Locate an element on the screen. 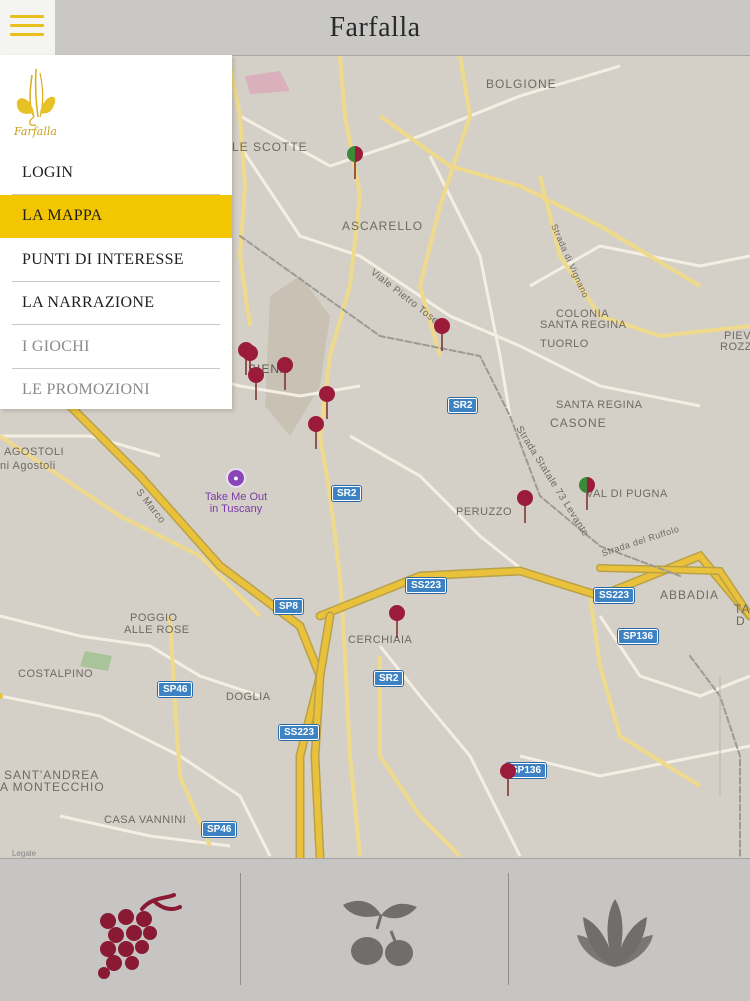 The height and width of the screenshot is (1001, 750). map-label: ABBADIA is located at coordinates (690, 595).